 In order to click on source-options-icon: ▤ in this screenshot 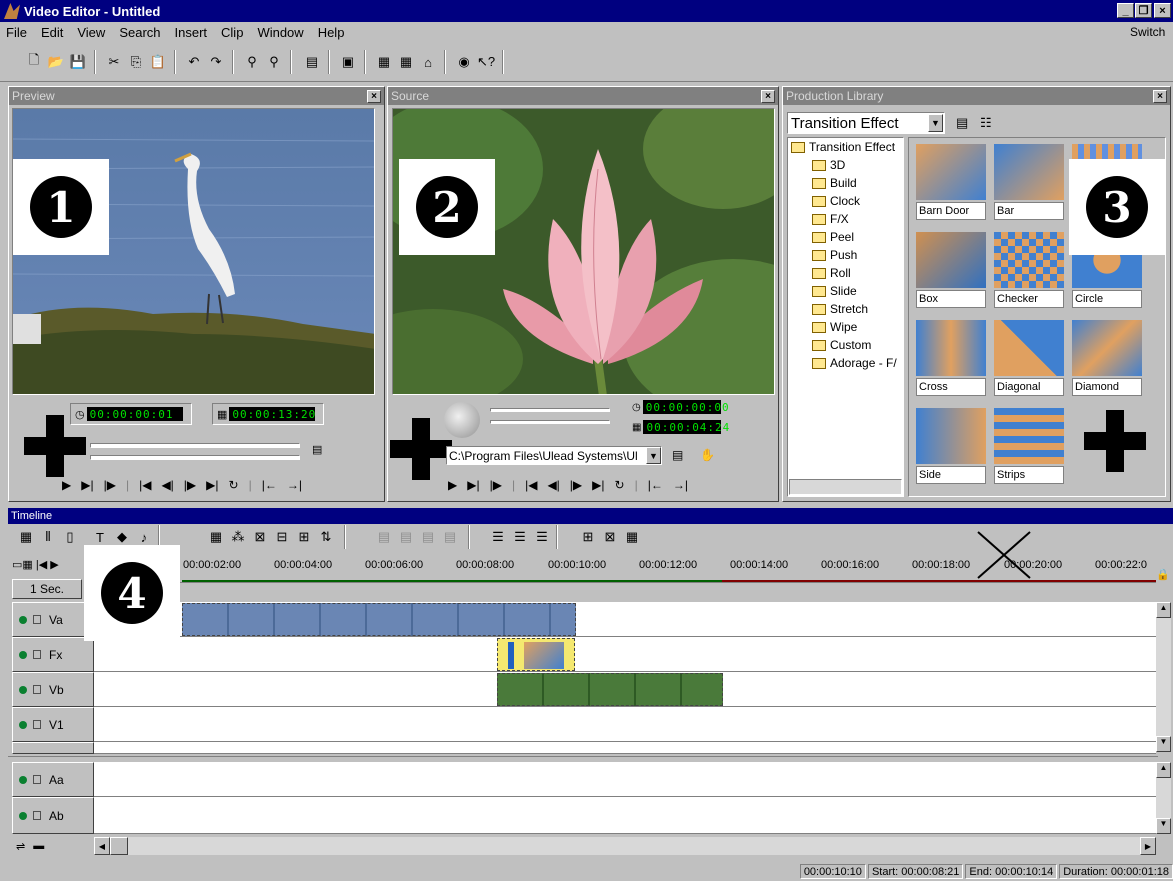, I will do `click(677, 455)`.